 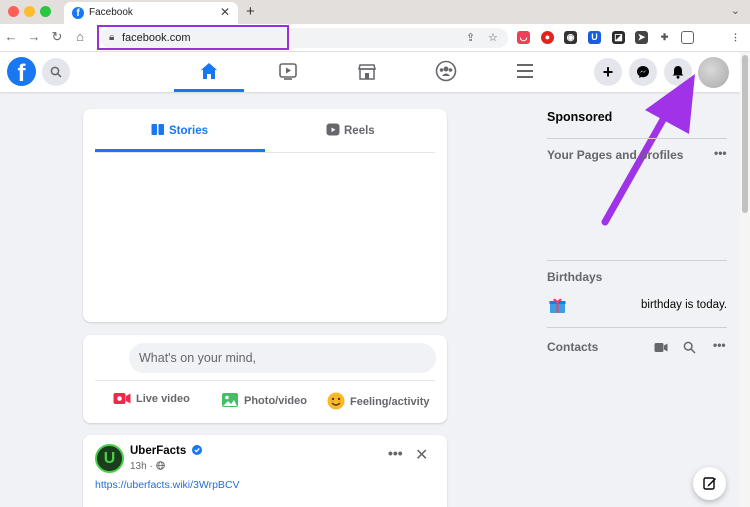 What do you see at coordinates (151, 398) in the screenshot?
I see `live-video-button: Live video` at bounding box center [151, 398].